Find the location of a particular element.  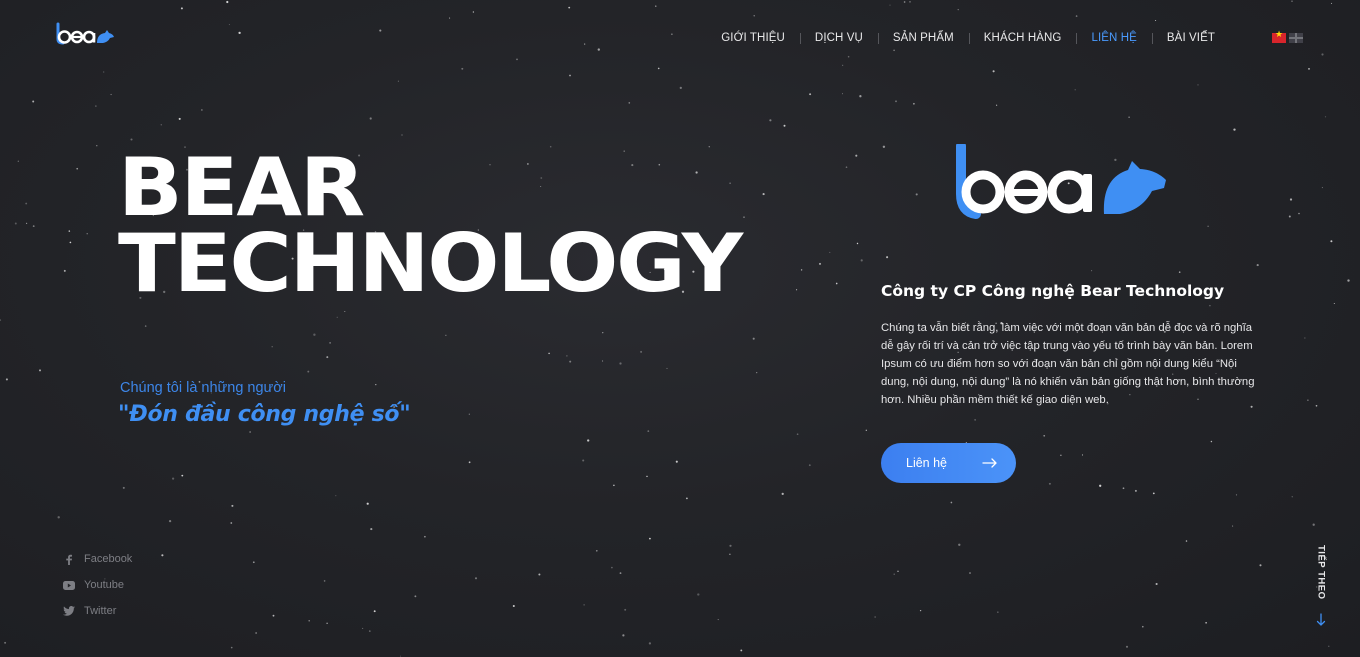

company-name: Công ty CP Công nghệ Bear Technology is located at coordinates (1053, 291).